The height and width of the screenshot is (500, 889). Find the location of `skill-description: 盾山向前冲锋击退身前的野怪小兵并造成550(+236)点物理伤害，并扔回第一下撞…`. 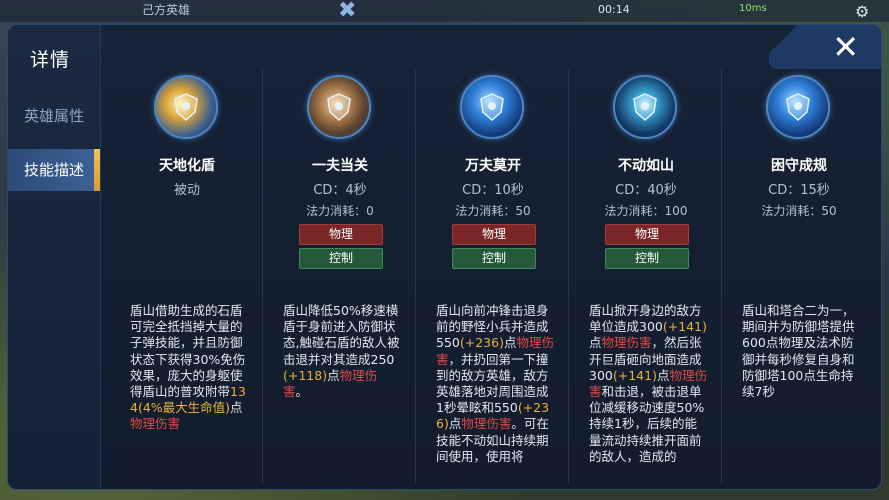

skill-description: 盾山向前冲锋击退身前的野怪小兵并造成550(+236)点物理伤害，并扔回第一下撞… is located at coordinates (495, 384).